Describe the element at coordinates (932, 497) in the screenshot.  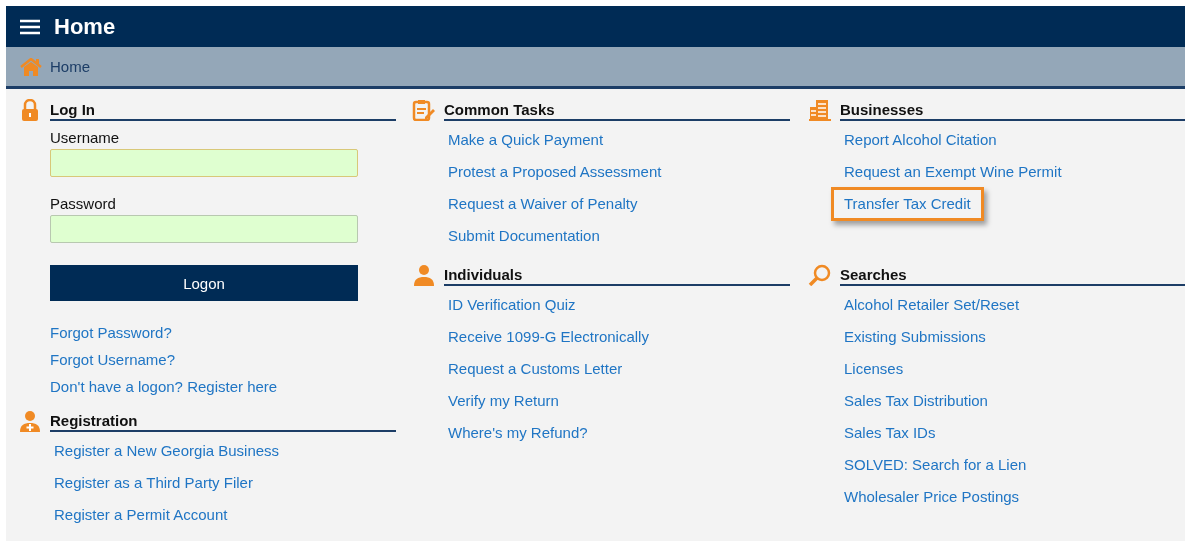
I see `link: Wholesaler Price Postings` at that location.